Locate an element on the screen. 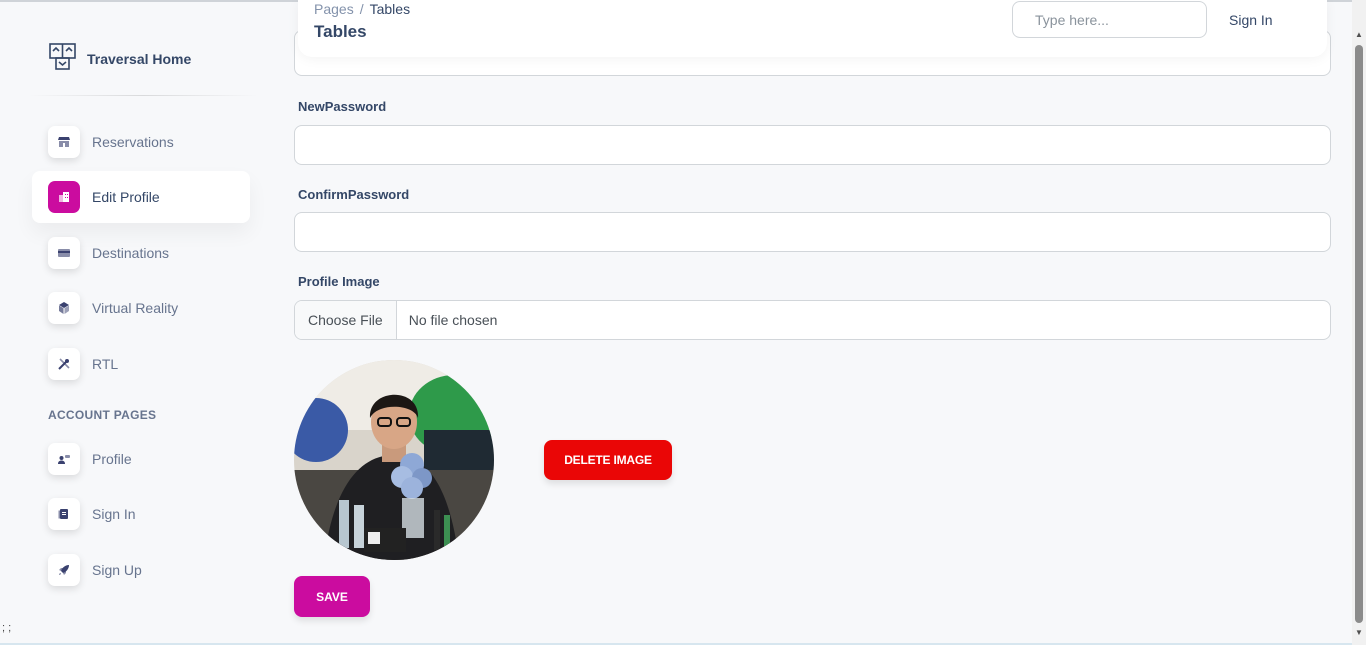 The width and height of the screenshot is (1366, 645). sidebar-item-label: Edit Profile is located at coordinates (126, 197).